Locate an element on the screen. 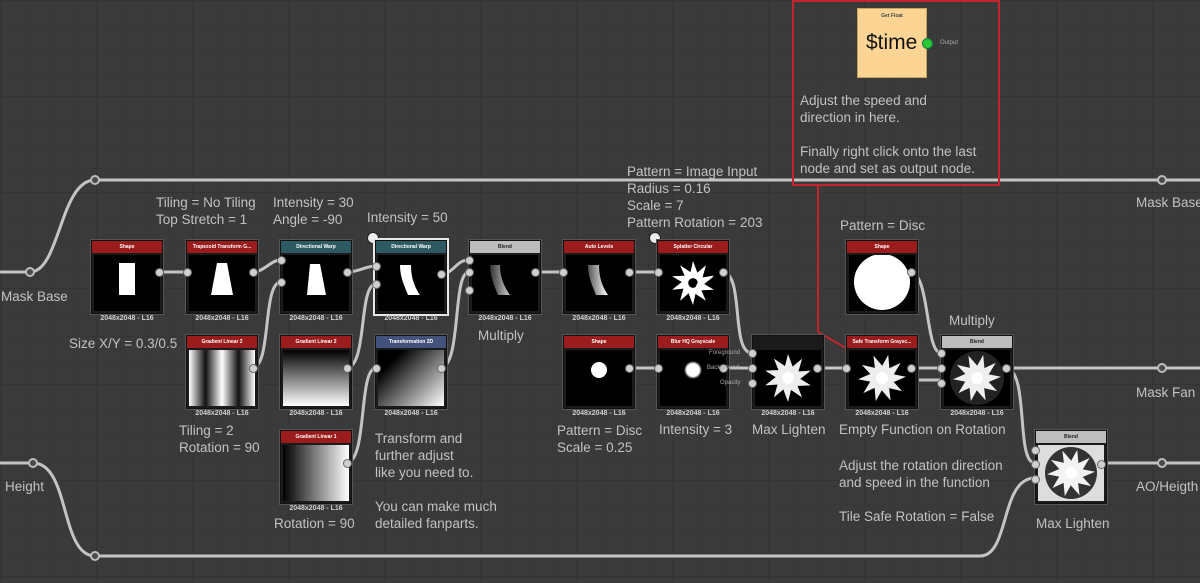  get-float-value: $time is located at coordinates (892, 42).